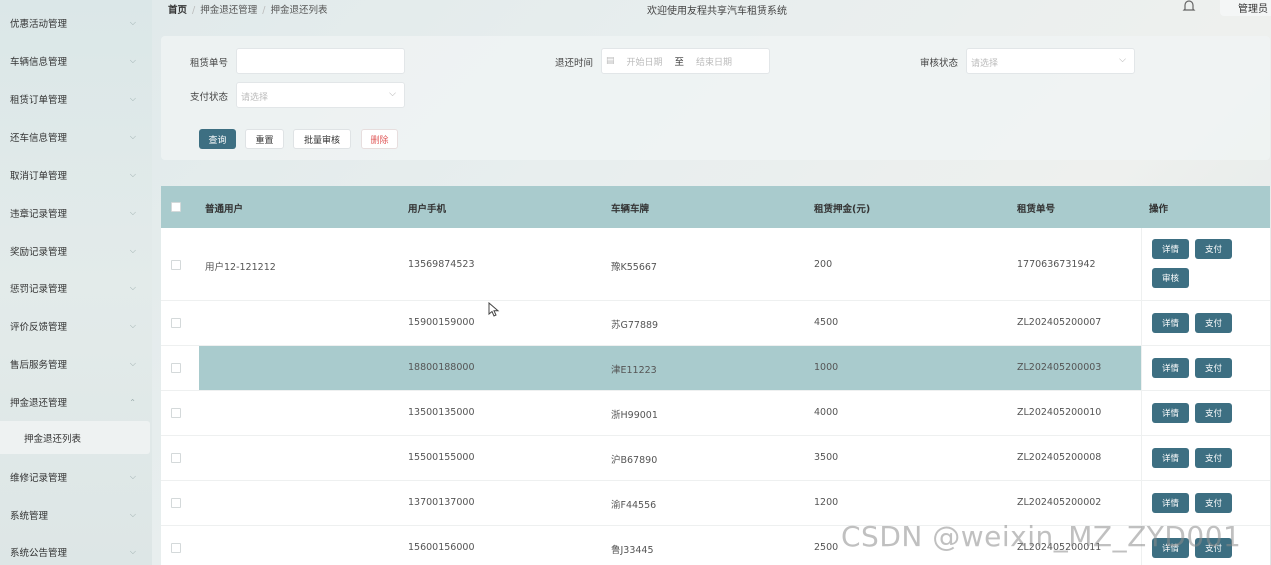 The image size is (1271, 565). I want to click on sidebar-subitem-deposit-refund-list: 押金退还列表, so click(75, 437).